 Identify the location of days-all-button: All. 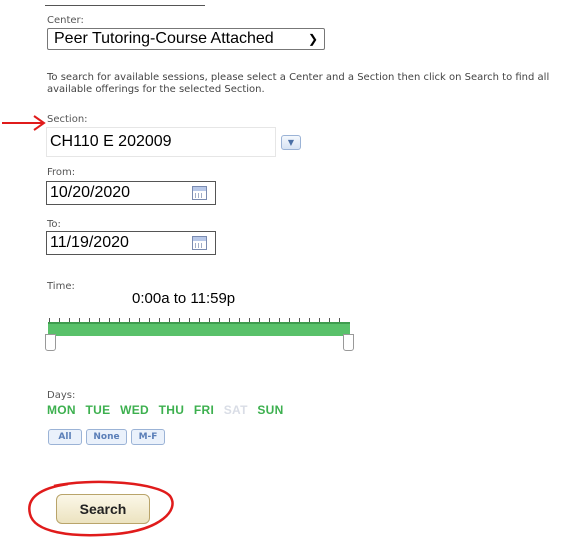
(65, 437).